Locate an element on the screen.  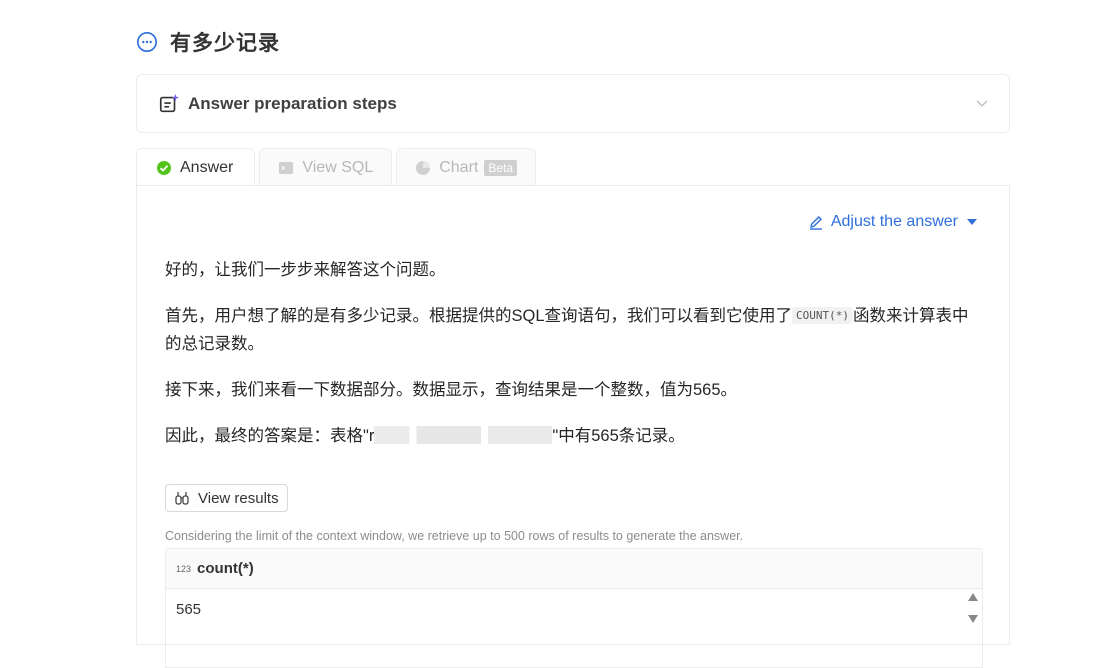
pencil-icon is located at coordinates (815, 223).